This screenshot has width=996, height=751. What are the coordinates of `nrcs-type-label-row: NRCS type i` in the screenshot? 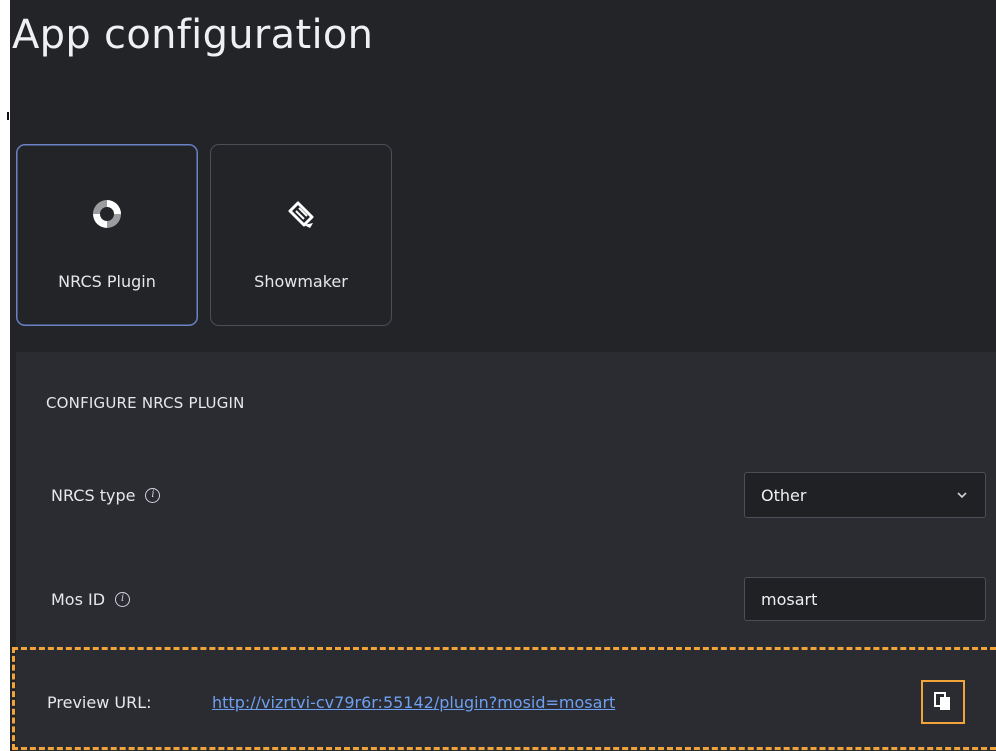 It's located at (106, 495).